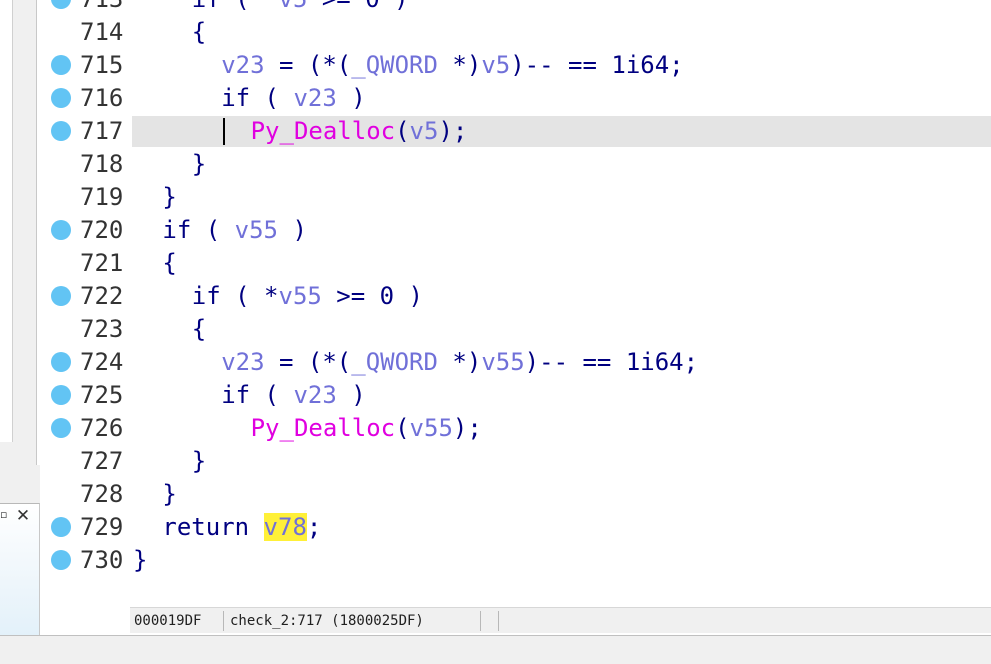 This screenshot has height=664, width=991. I want to click on pane-tab-icon: ▫, so click(4, 515).